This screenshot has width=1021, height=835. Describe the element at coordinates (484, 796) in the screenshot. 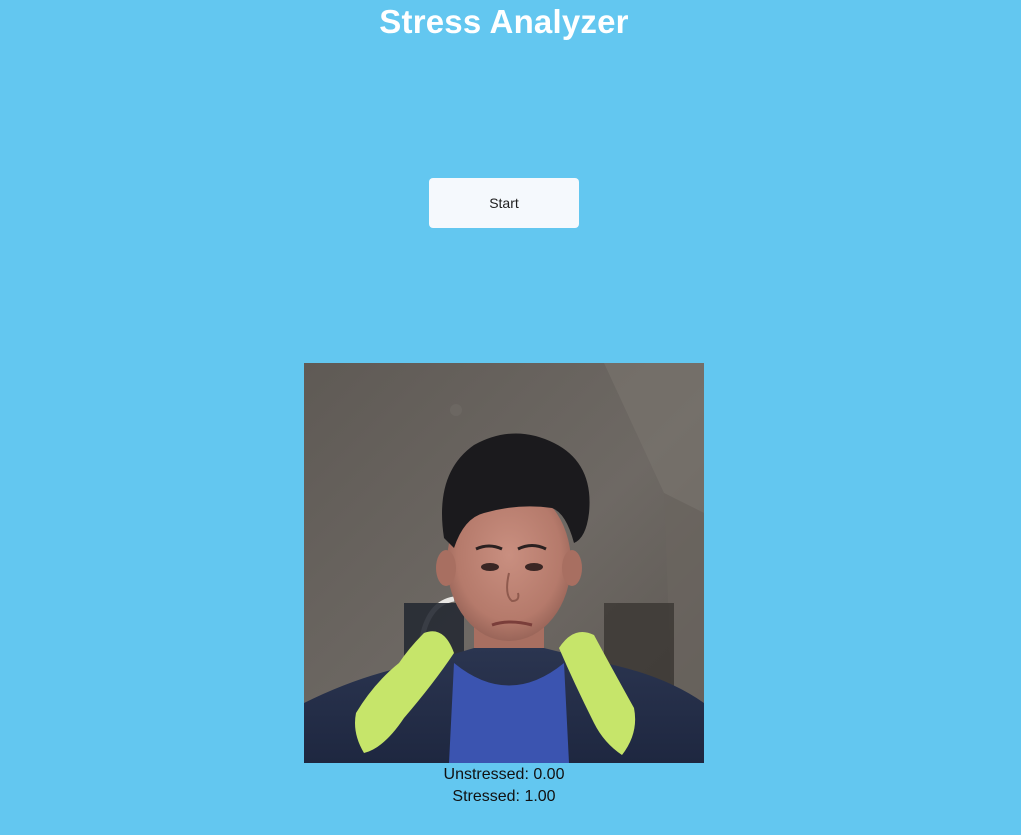

I see `stressed-label: Stressed` at that location.